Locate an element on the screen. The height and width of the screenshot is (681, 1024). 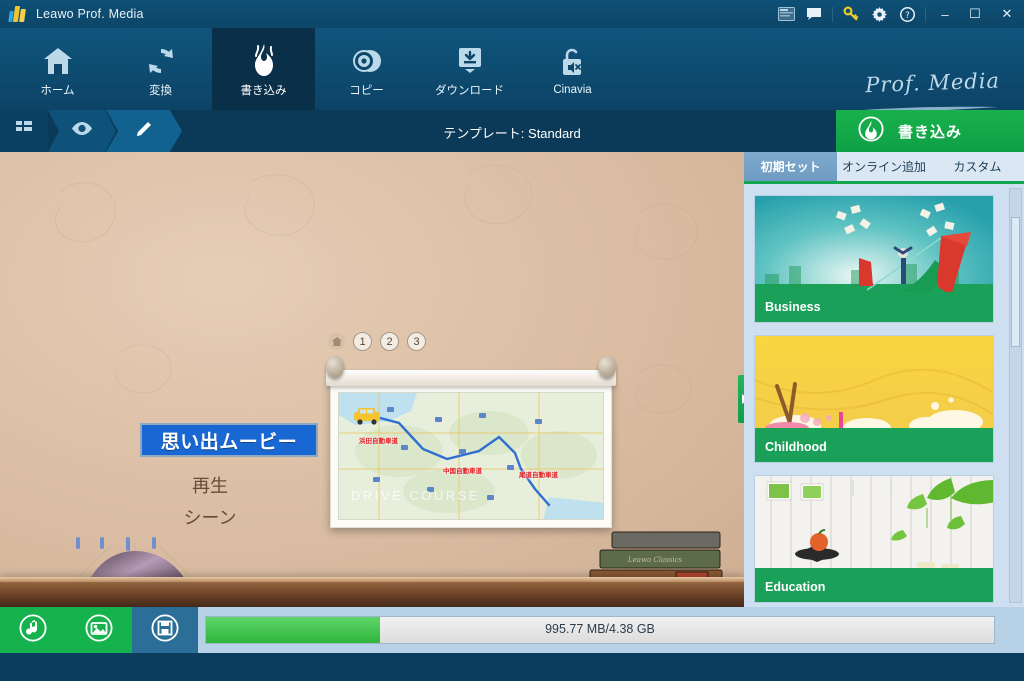
map-label-1: 中国自動車道 is located at coordinates (462, 471).